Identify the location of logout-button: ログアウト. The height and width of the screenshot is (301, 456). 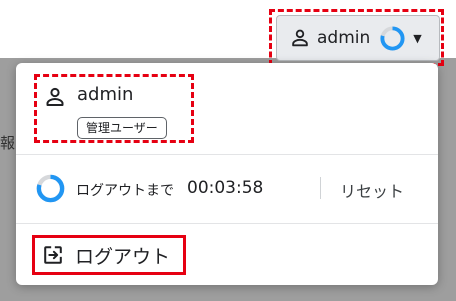
(109, 255).